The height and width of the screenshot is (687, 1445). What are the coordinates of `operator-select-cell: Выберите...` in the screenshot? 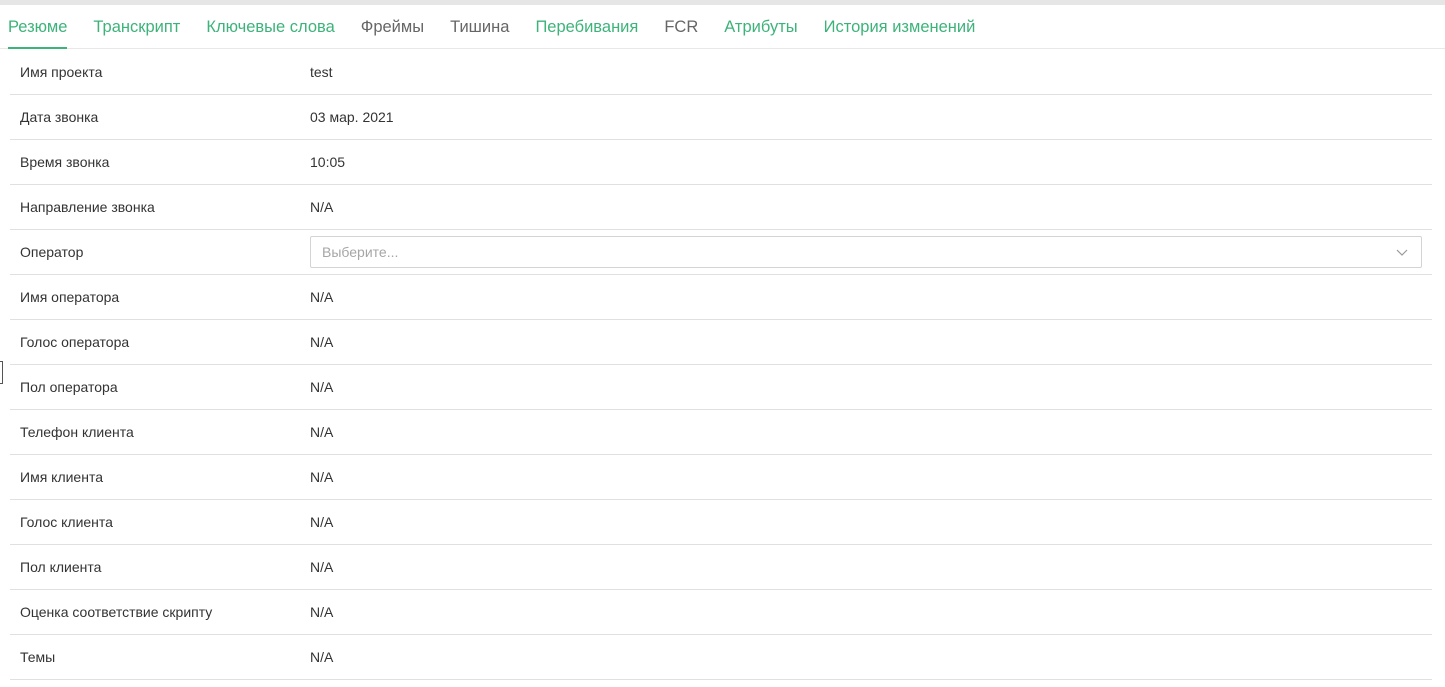 It's located at (871, 252).